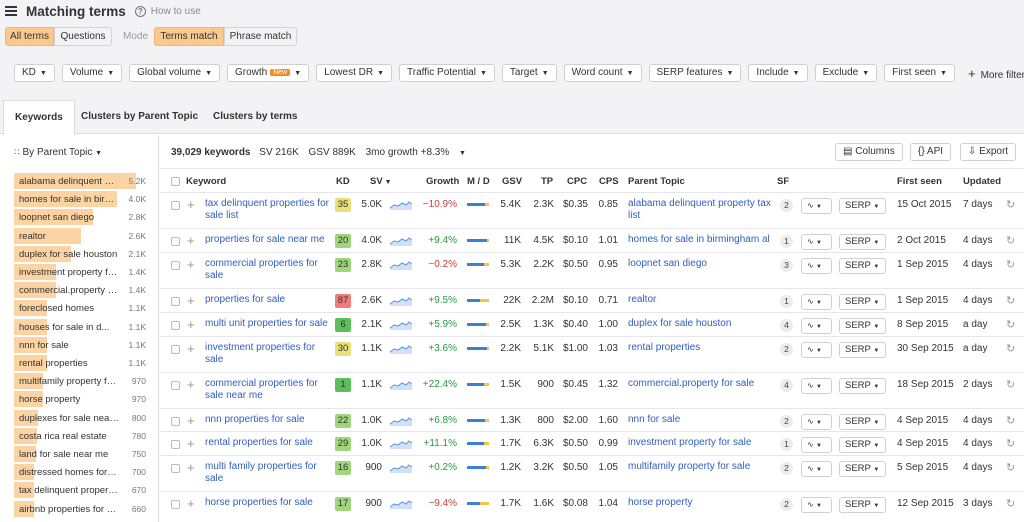 This screenshot has width=1024, height=522. What do you see at coordinates (82, 508) in the screenshot?
I see `cluster-item: airbnb properties for sale 660` at bounding box center [82, 508].